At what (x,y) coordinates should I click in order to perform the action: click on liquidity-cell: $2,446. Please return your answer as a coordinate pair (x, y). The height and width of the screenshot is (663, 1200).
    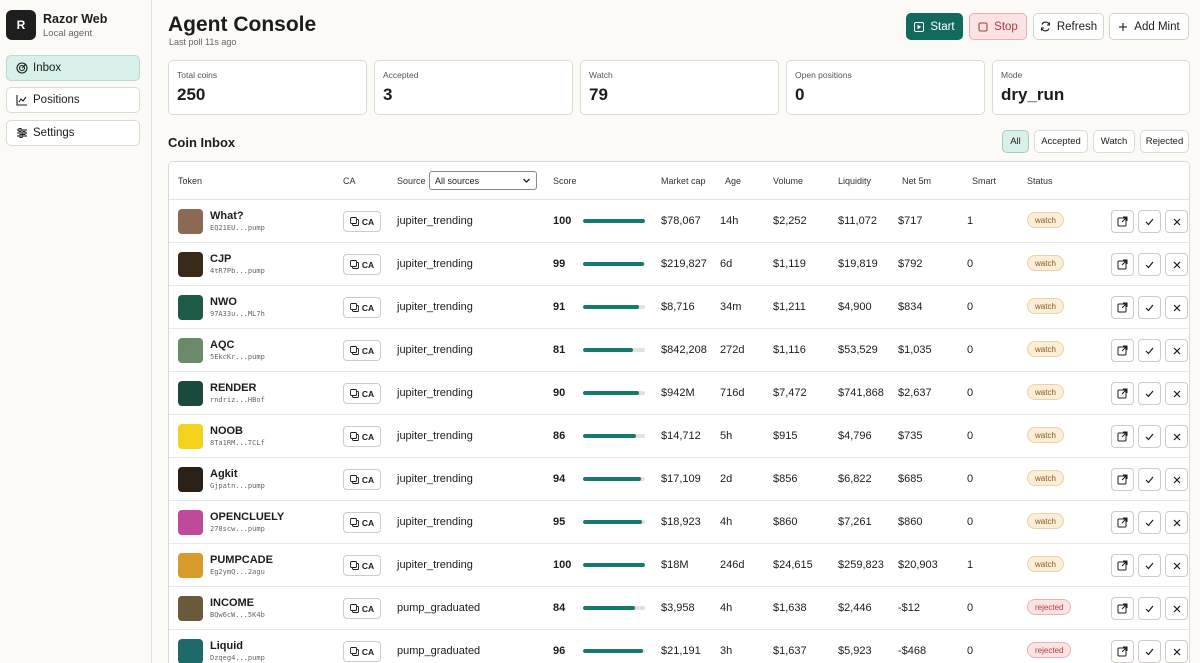
    Looking at the image, I should click on (855, 608).